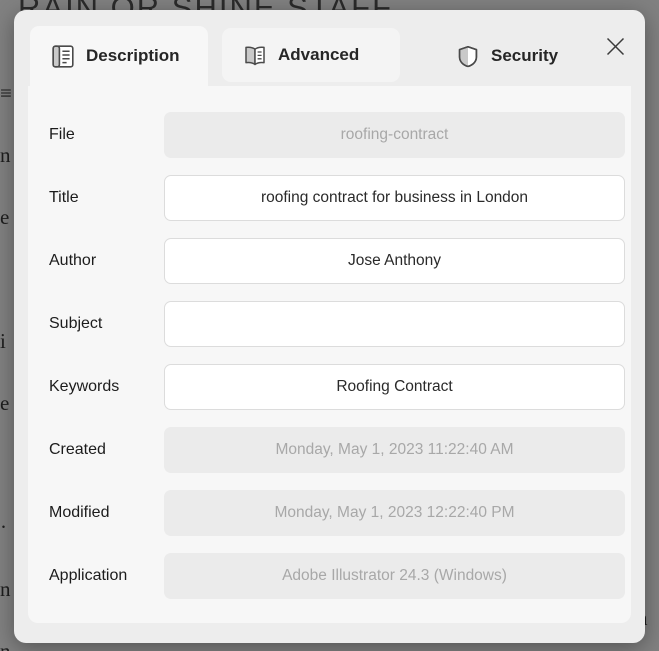 The height and width of the screenshot is (651, 659). I want to click on field-row-keywords: Keywords Roofing Contract, so click(329, 387).